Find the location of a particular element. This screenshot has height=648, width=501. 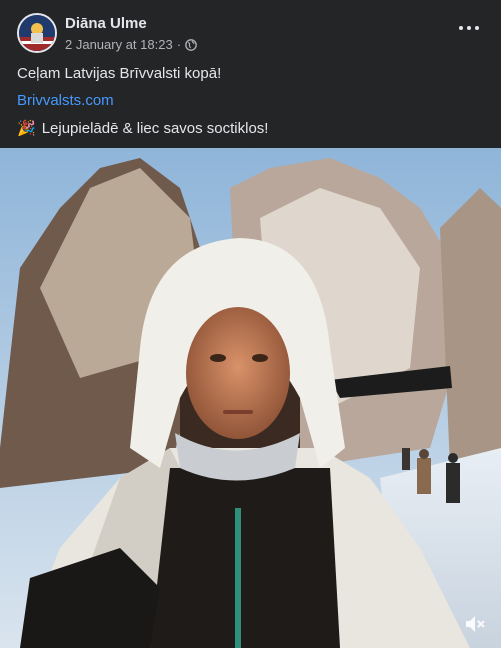

post-link: Brivvalsts.com is located at coordinates (65, 100).